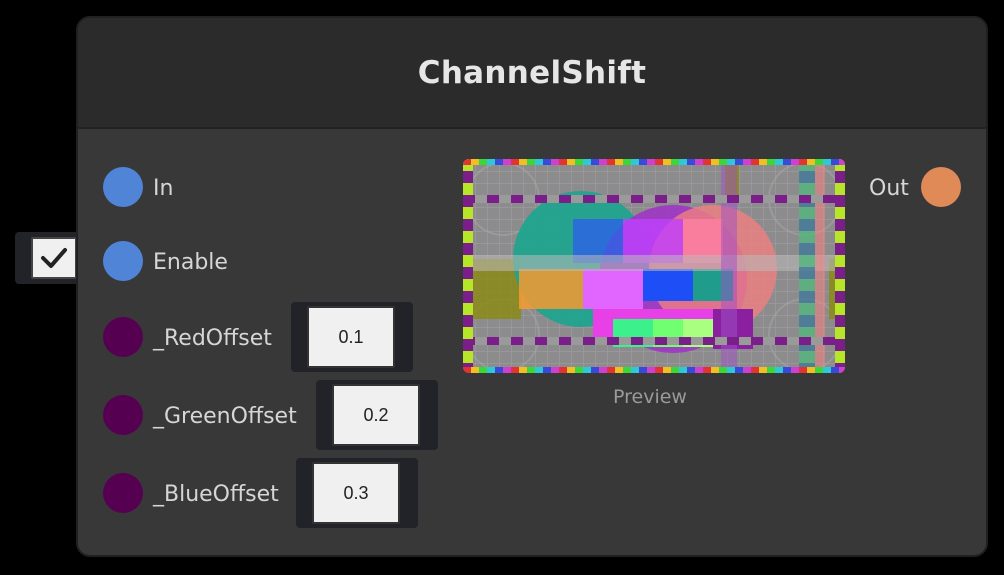 The height and width of the screenshot is (575, 1004). I want to click on port-in-dot, so click(123, 187).